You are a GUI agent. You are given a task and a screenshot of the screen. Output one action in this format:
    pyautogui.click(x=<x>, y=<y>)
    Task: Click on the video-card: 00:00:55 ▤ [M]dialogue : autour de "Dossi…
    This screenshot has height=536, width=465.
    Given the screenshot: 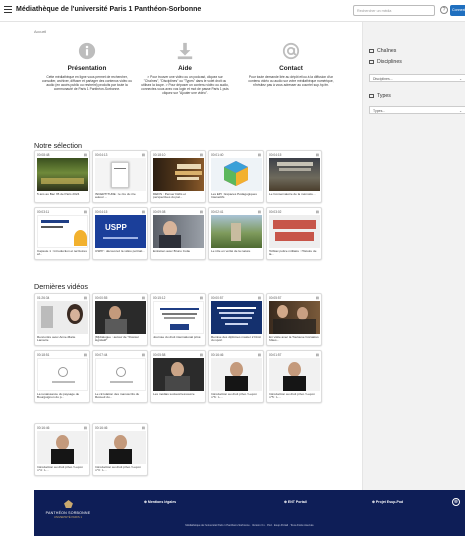 What is the action you would take?
    pyautogui.click(x=120, y=319)
    